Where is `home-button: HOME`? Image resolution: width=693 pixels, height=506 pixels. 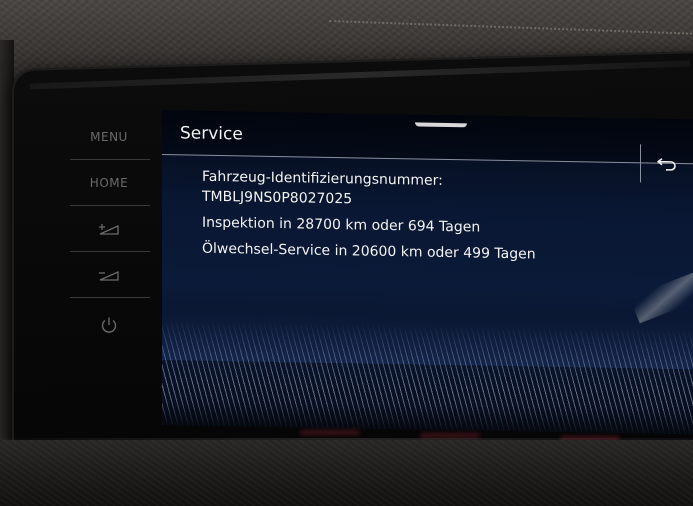 home-button: HOME is located at coordinates (109, 183).